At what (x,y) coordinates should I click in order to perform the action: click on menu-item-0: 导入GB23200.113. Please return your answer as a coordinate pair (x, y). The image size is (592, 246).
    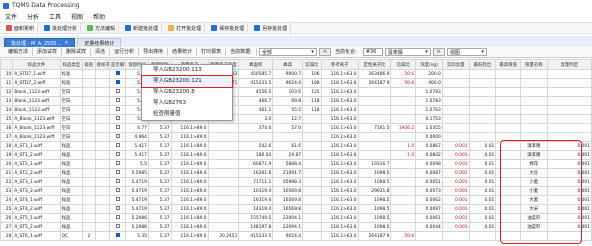
    Looking at the image, I should click on (187, 70).